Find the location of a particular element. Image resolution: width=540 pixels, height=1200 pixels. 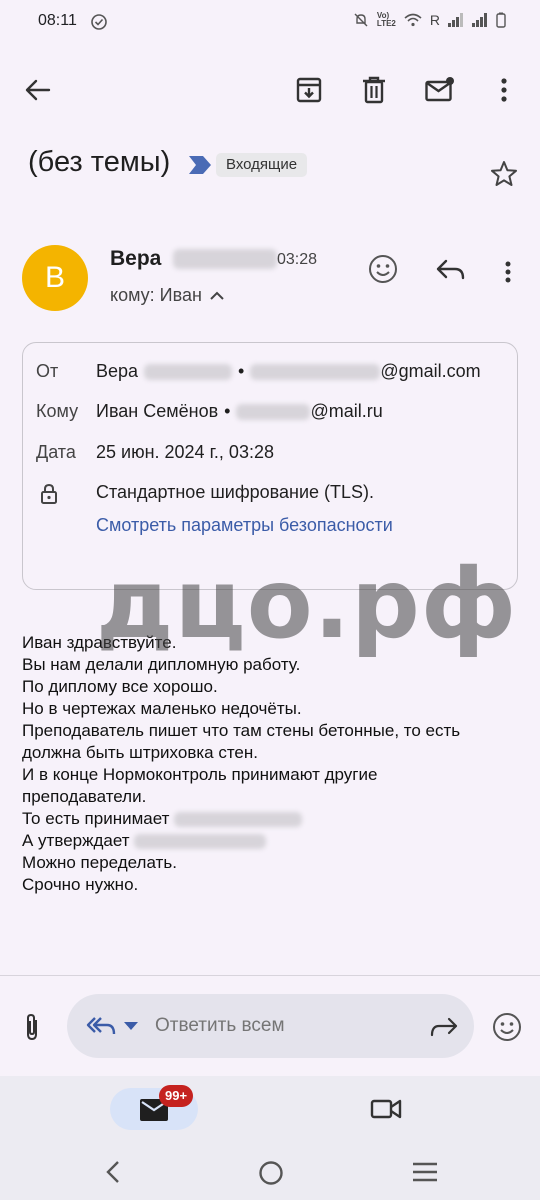

system-recents-button is located at coordinates (425, 1172).